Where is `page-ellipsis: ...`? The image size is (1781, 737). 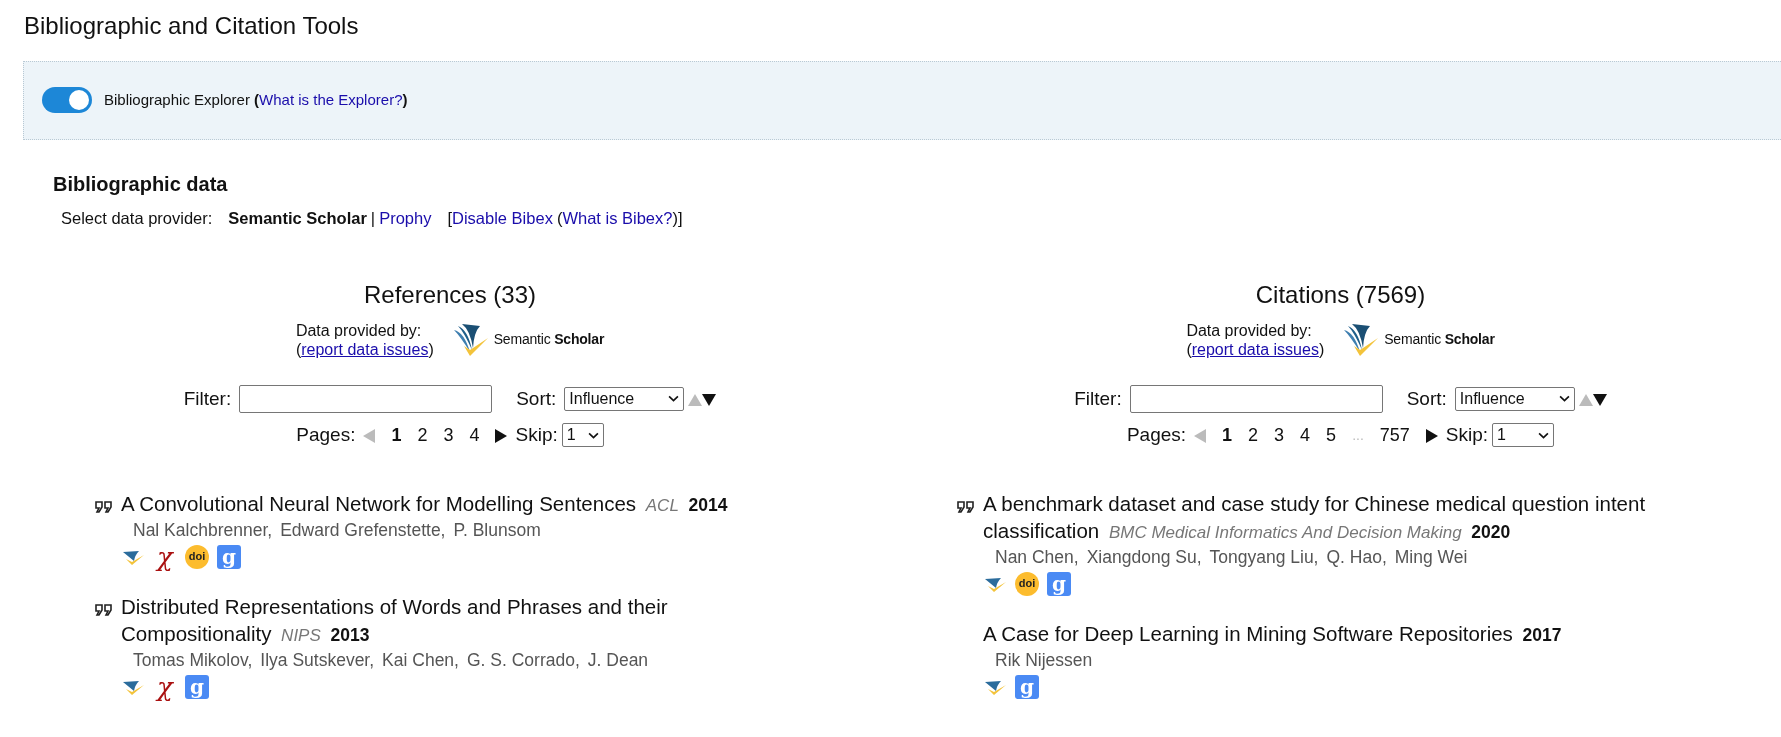
page-ellipsis: ... is located at coordinates (1358, 435).